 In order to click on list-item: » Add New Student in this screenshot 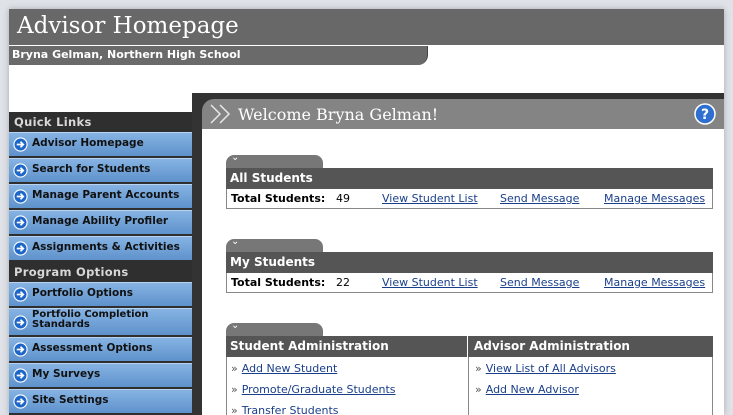, I will do `click(284, 368)`.